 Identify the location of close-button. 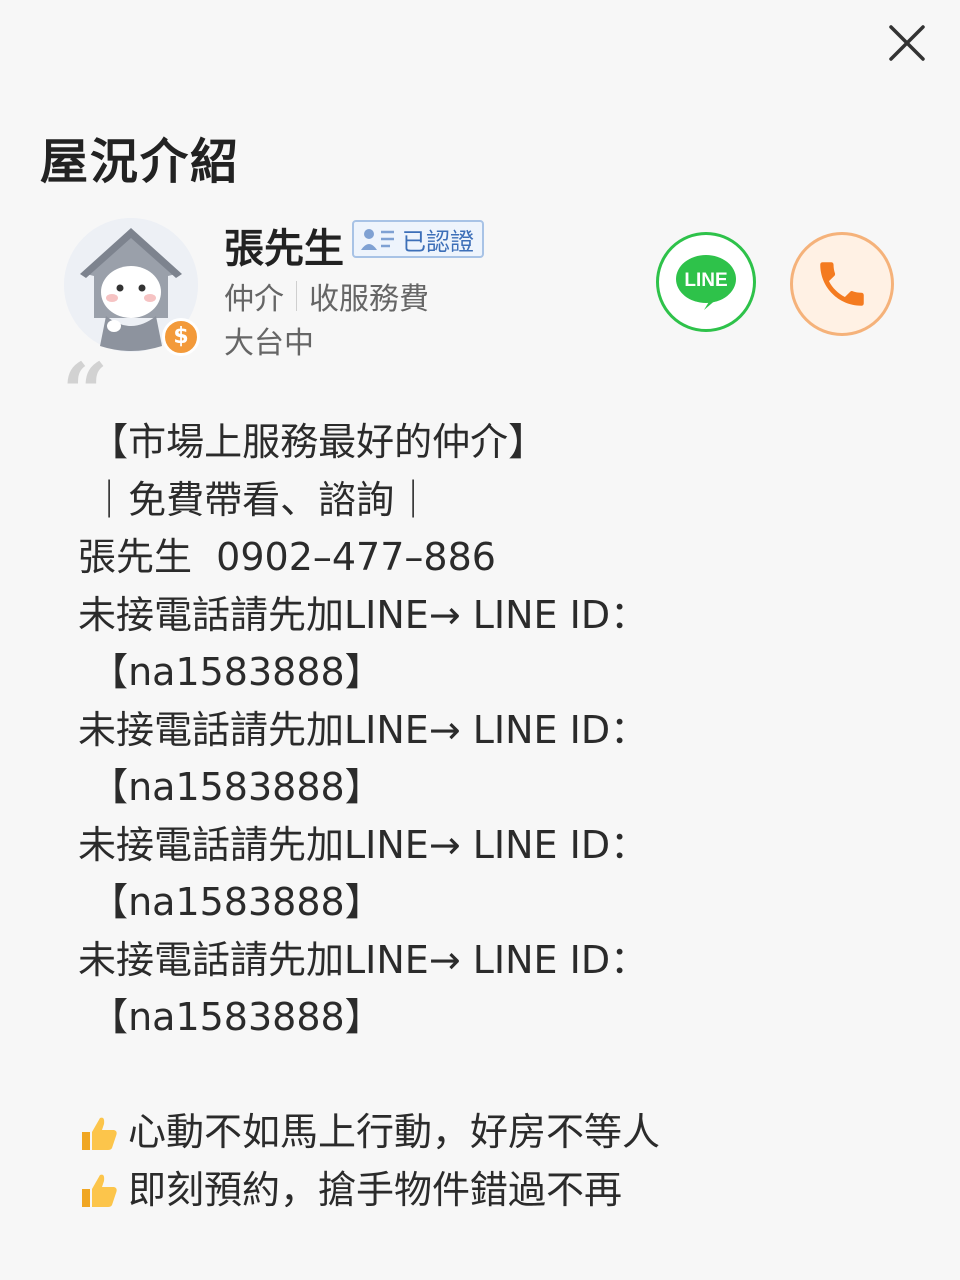
(907, 43).